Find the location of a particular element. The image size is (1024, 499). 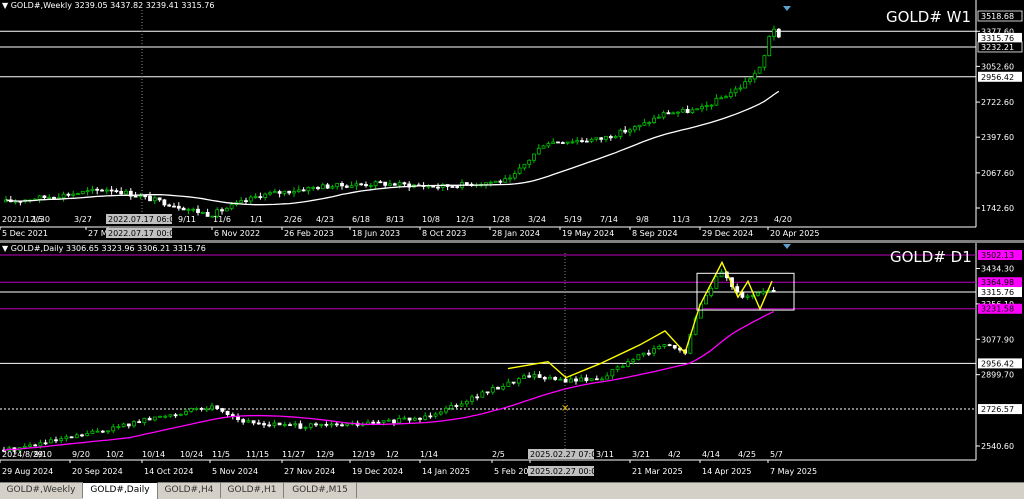

weekly-symbol-label: GOLD# W1 is located at coordinates (929, 17).